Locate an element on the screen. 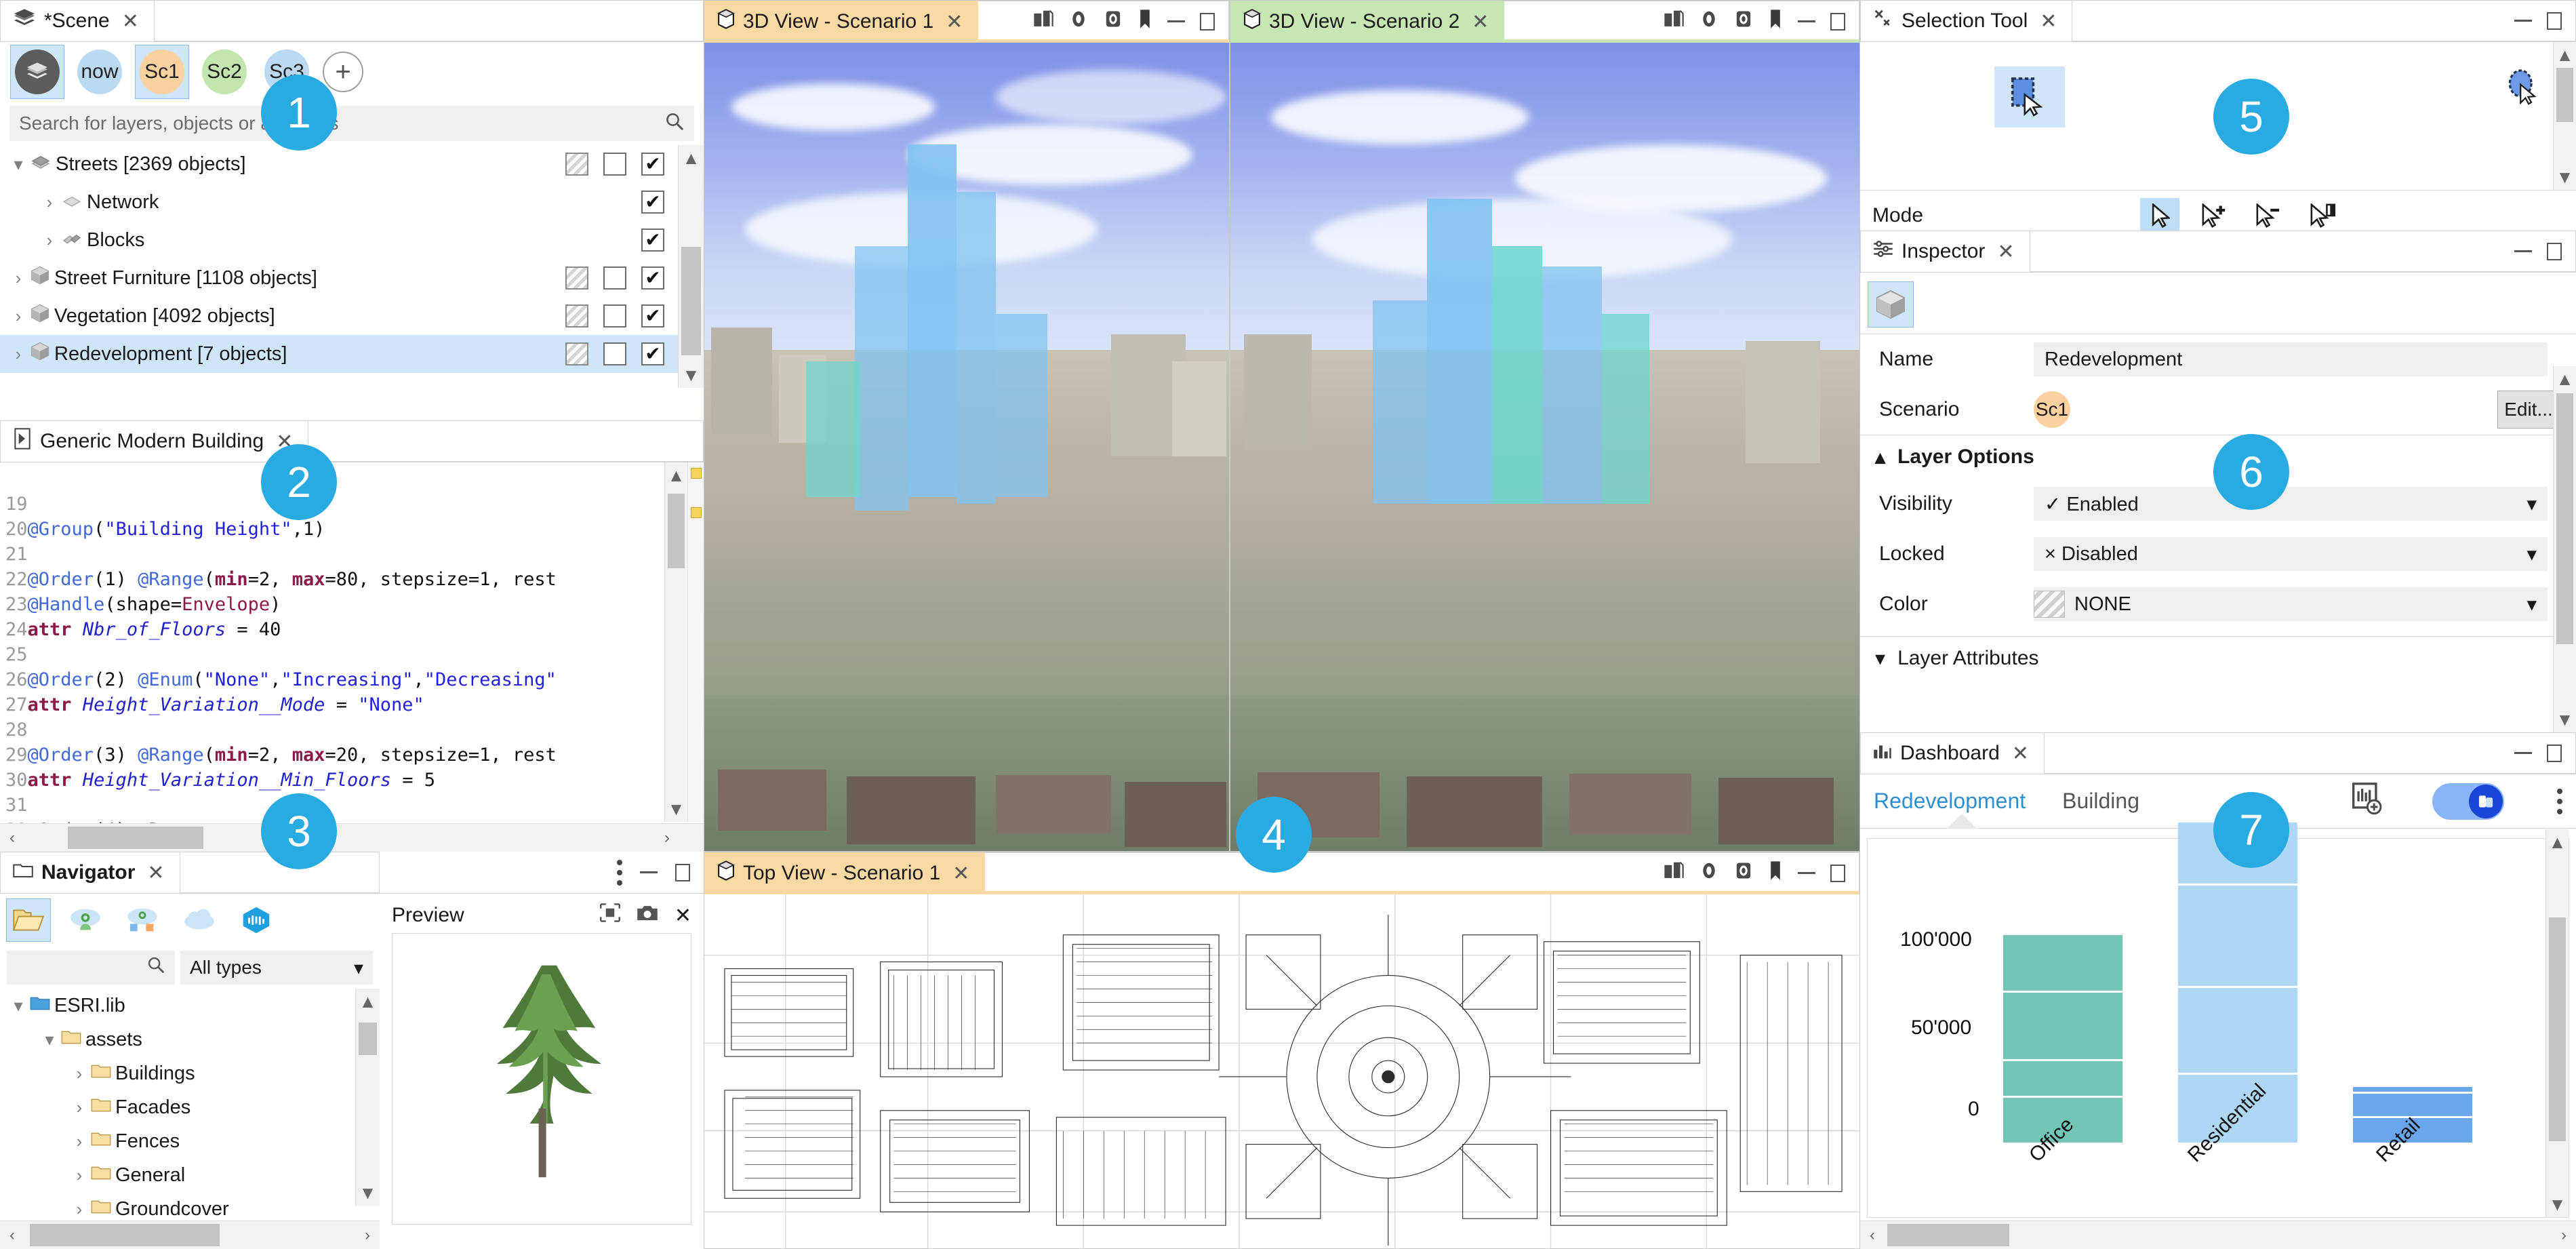 The height and width of the screenshot is (1249, 2576). chevron-up-icon: ▴ is located at coordinates (1880, 457).